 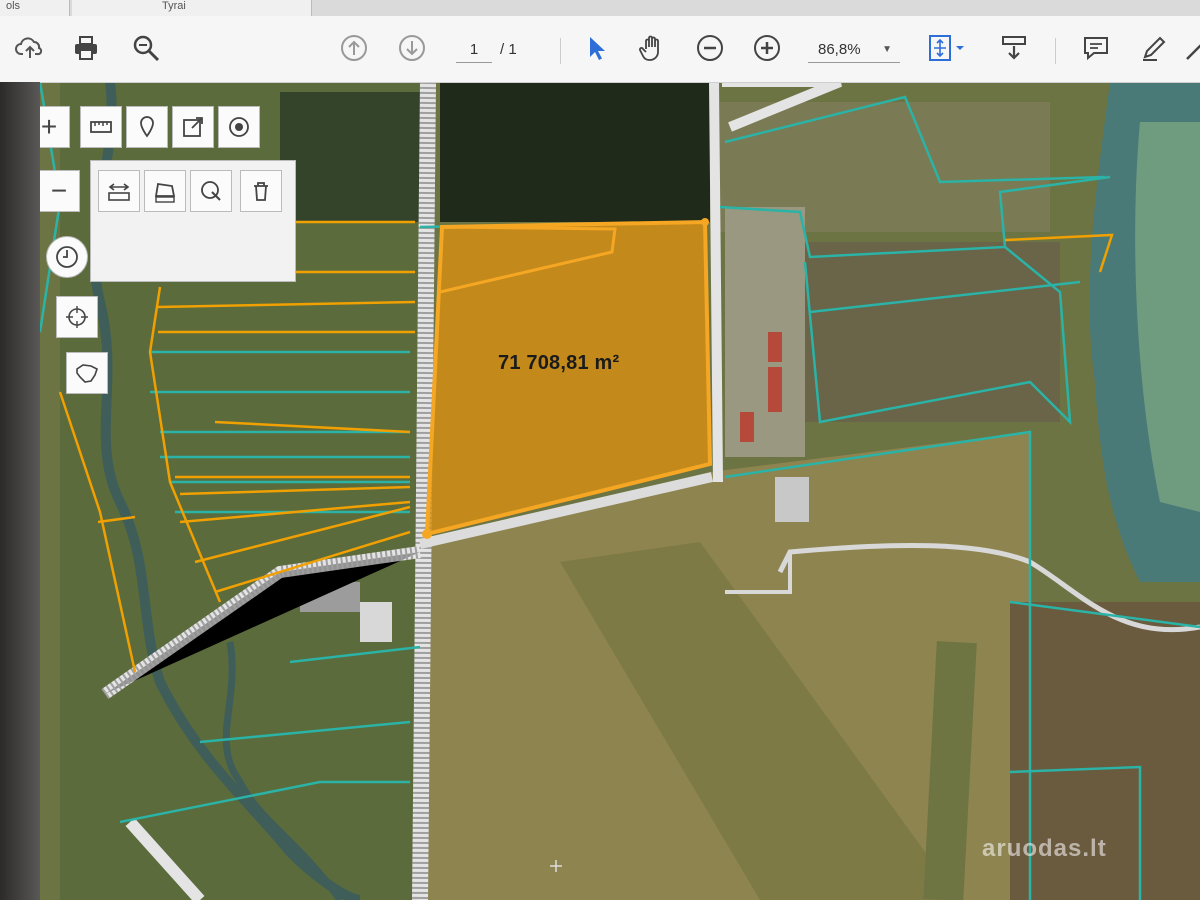 I want to click on next-page-button, so click(x=412, y=48).